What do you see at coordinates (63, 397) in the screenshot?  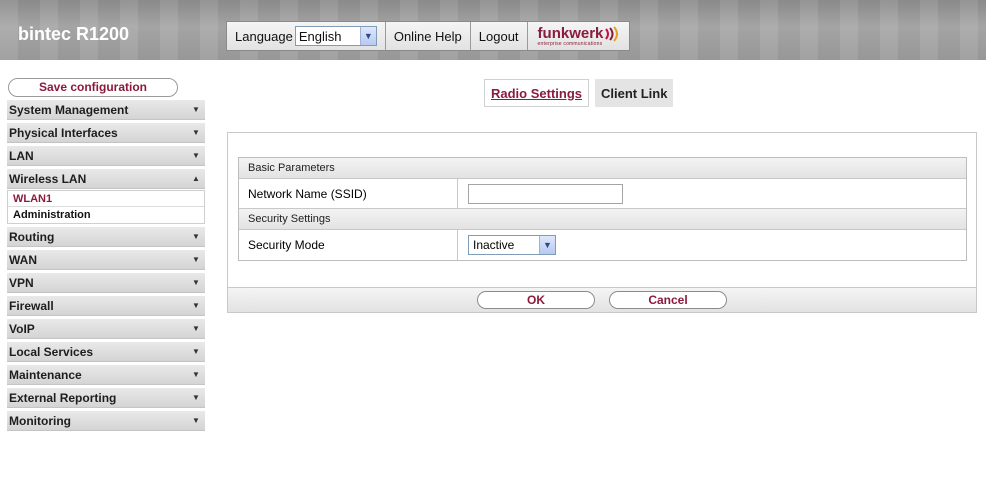 I see `sidebar-item-label: External Reporting` at bounding box center [63, 397].